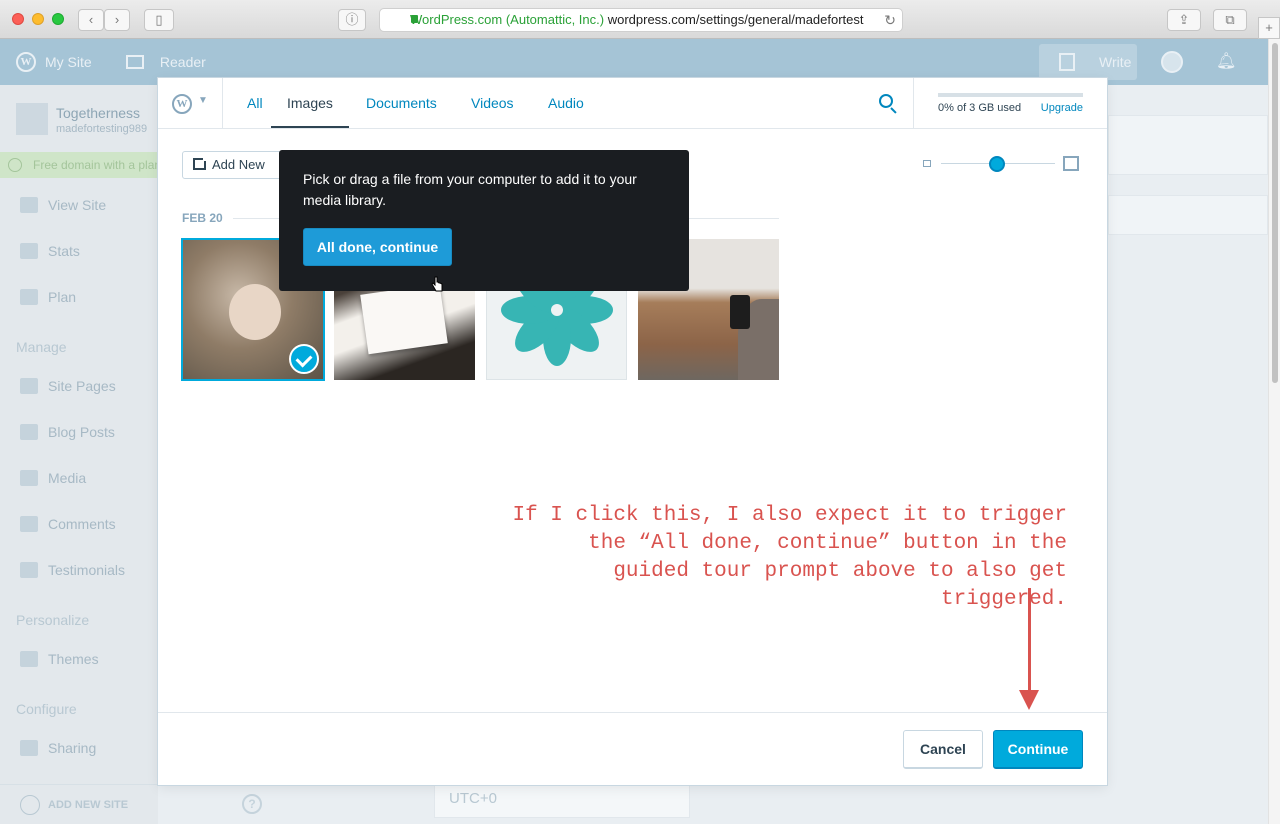 This screenshot has width=1280, height=824. I want to click on continue-button: Continue, so click(1038, 749).